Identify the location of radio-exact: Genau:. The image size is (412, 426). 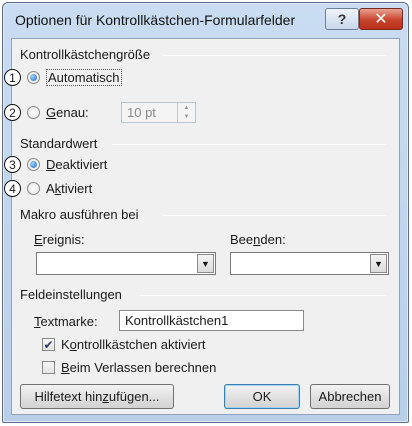
(58, 112).